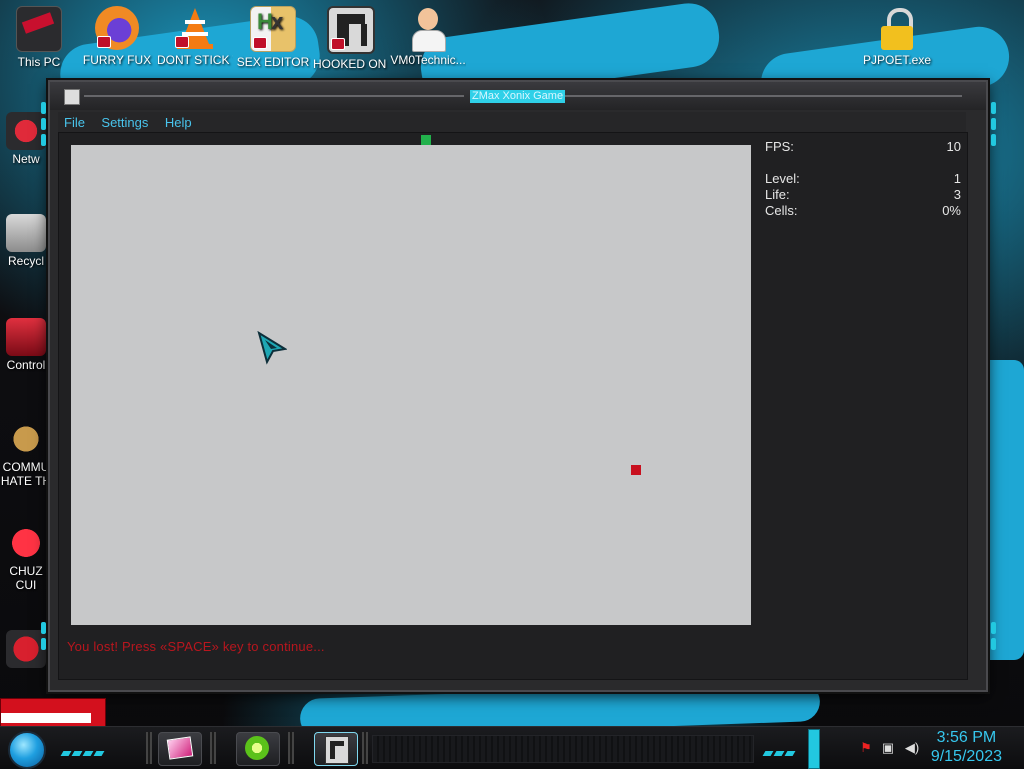 The width and height of the screenshot is (1024, 769). I want to click on desktop-icon-this-pc: This PC, so click(39, 34).